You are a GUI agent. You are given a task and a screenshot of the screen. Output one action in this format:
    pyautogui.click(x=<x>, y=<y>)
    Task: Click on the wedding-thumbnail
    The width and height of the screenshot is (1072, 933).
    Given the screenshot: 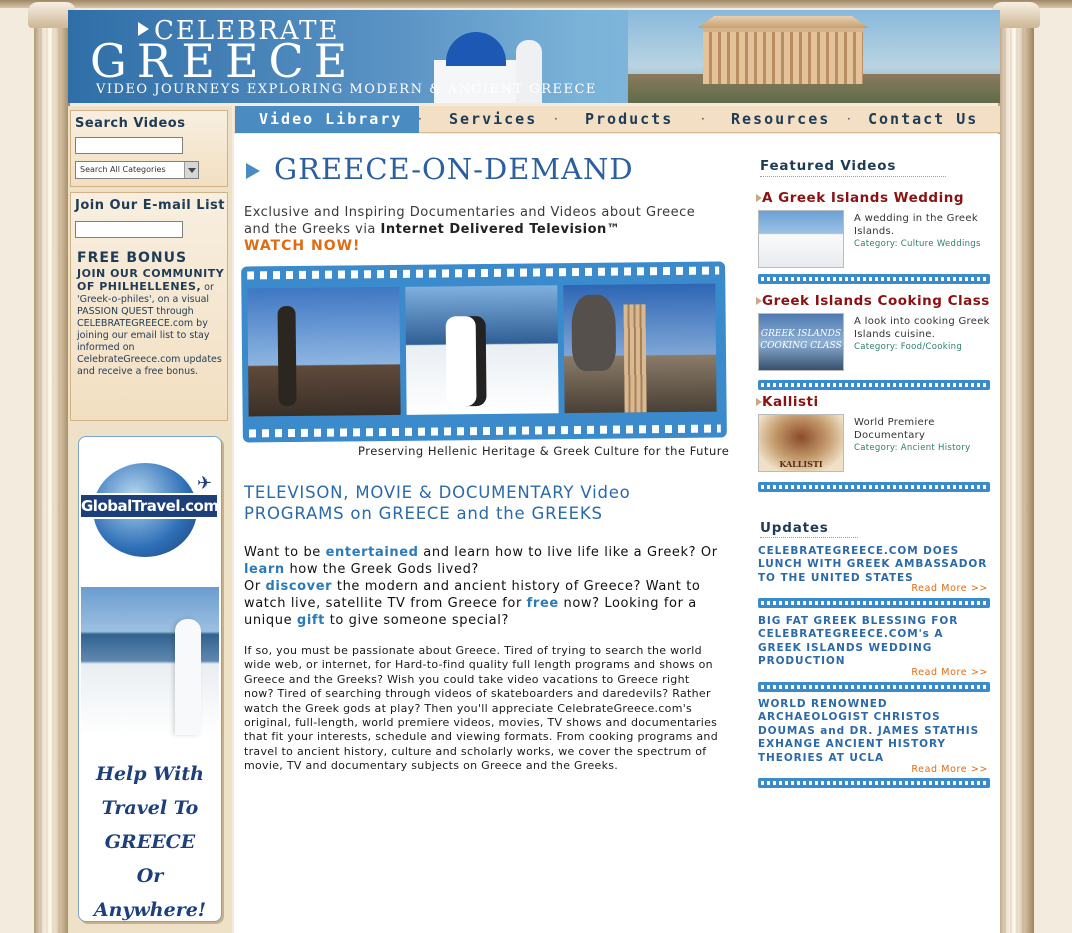 What is the action you would take?
    pyautogui.click(x=801, y=239)
    